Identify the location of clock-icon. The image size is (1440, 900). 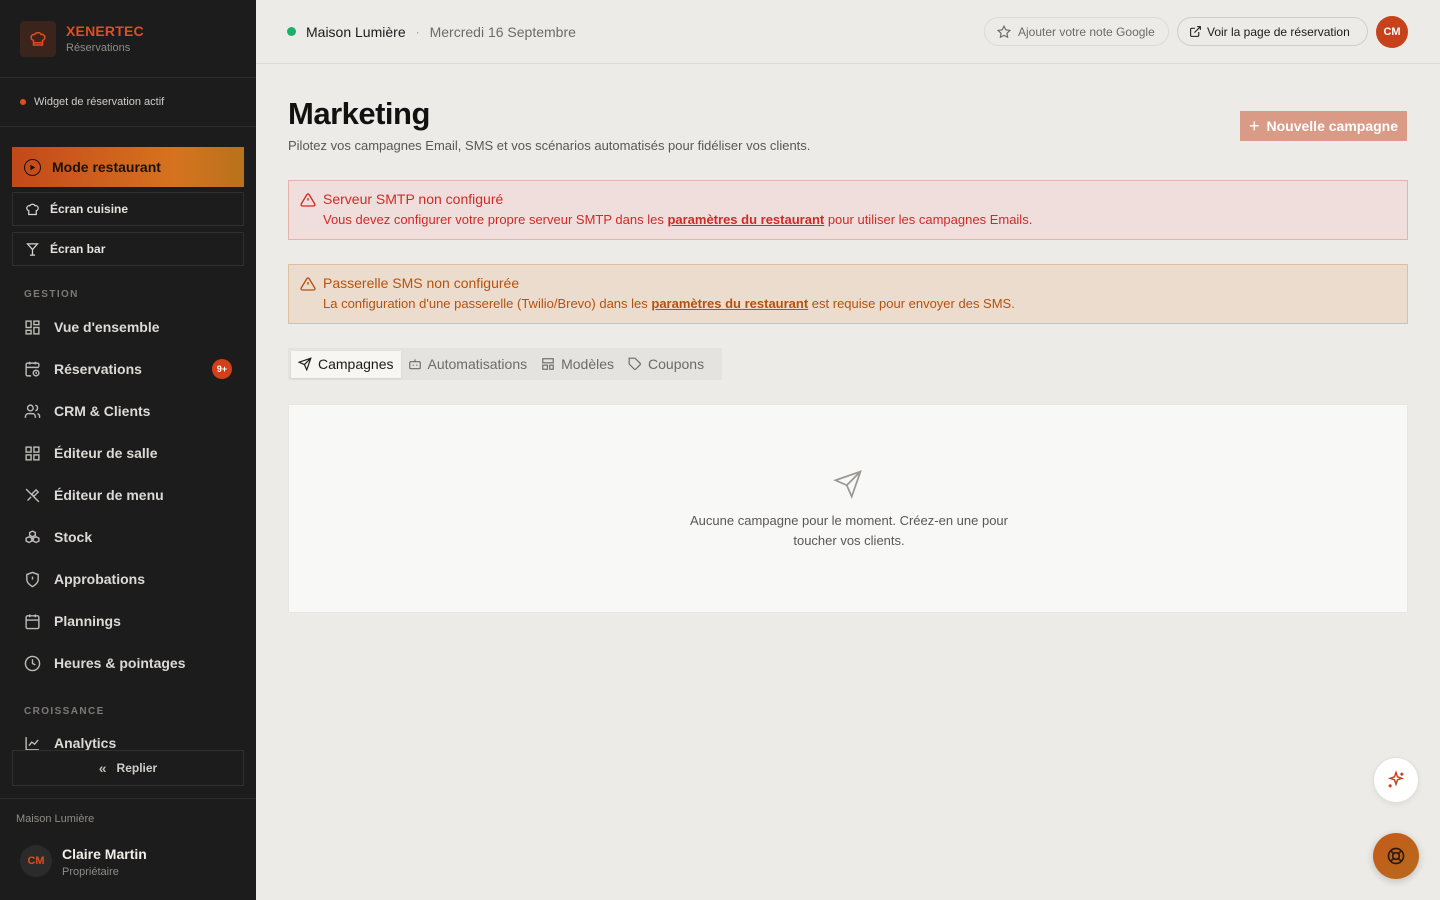
(32, 663).